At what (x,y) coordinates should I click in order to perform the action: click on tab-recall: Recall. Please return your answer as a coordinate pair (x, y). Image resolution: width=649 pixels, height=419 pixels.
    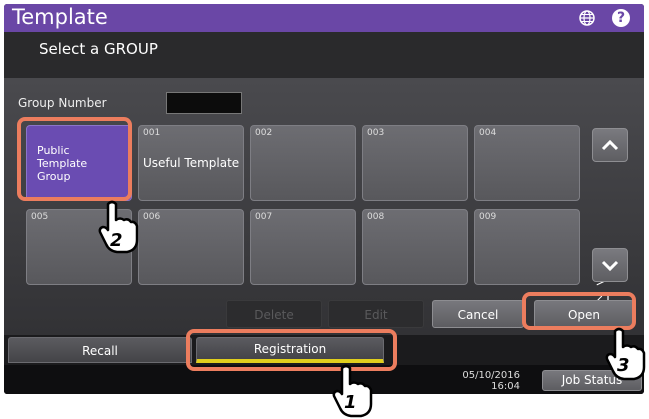
    Looking at the image, I should click on (100, 350).